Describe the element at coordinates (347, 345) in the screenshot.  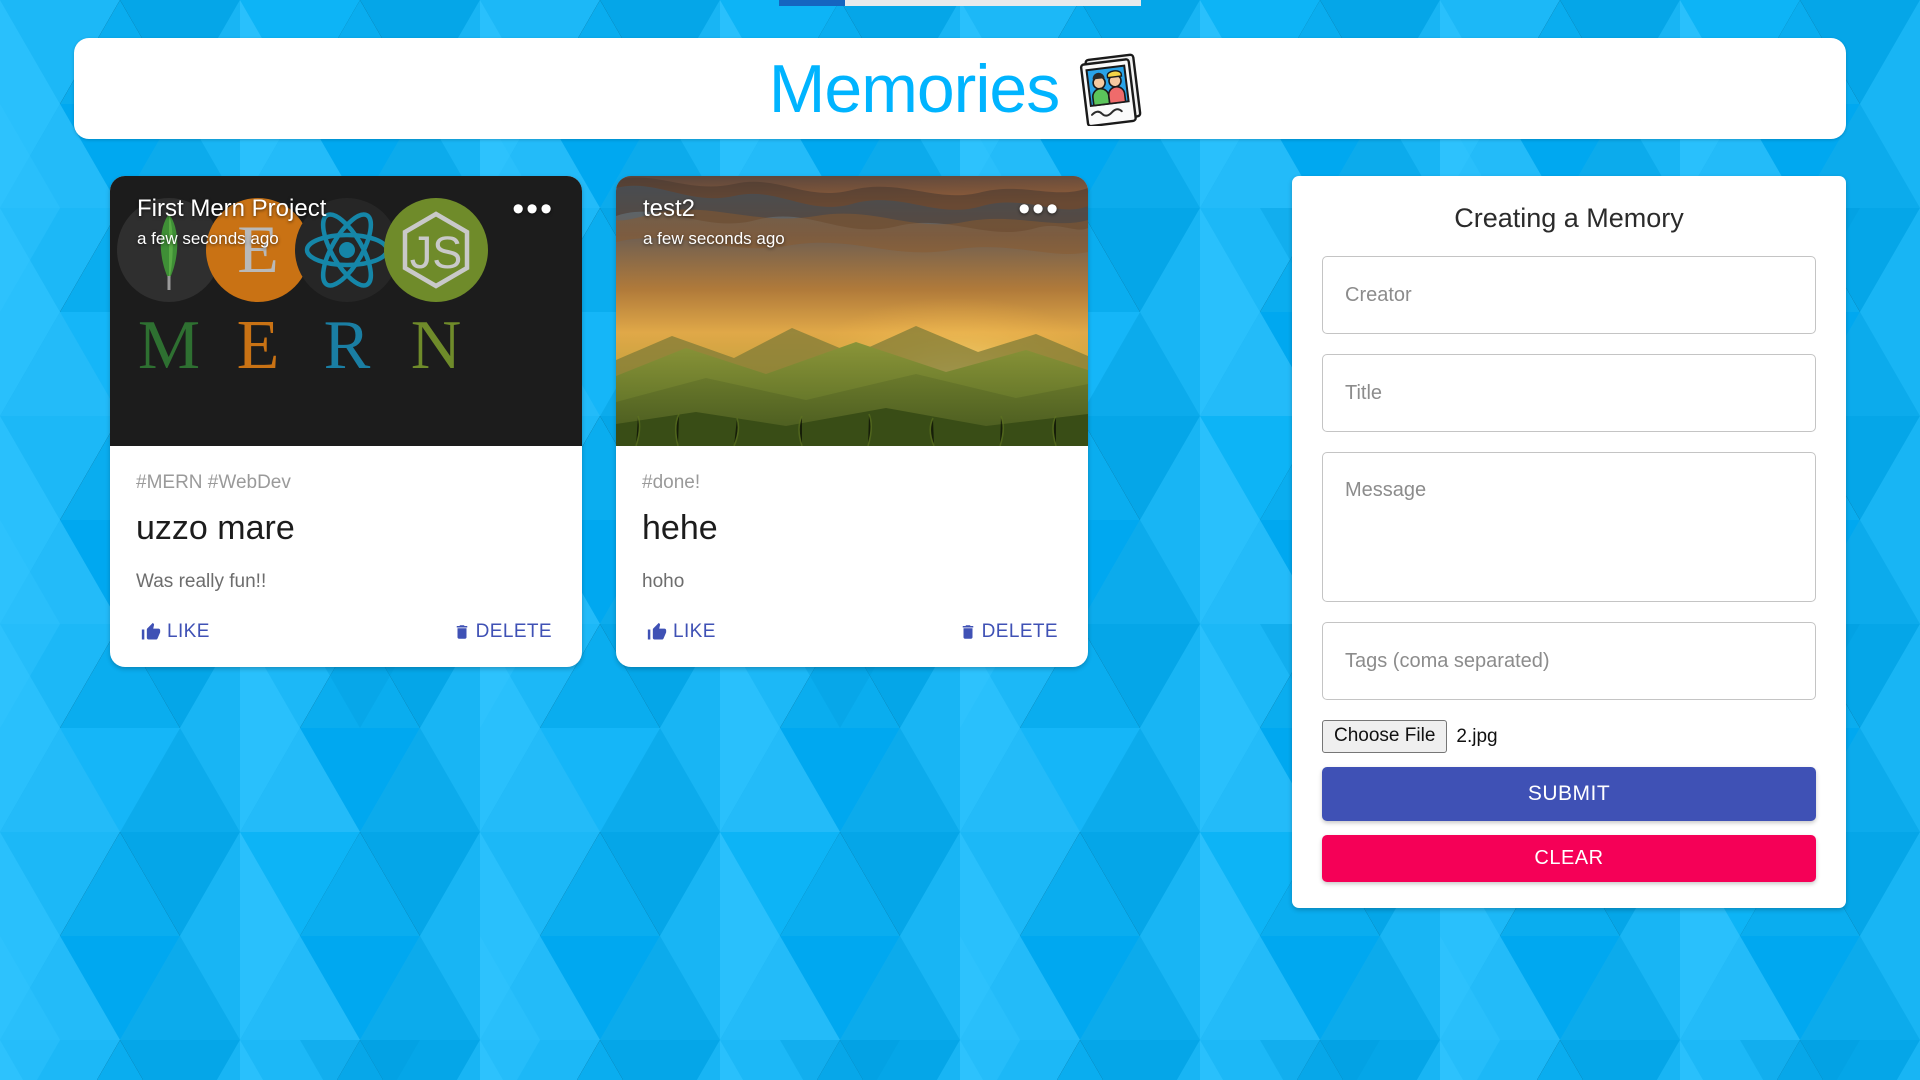
I see `svg-text: R` at that location.